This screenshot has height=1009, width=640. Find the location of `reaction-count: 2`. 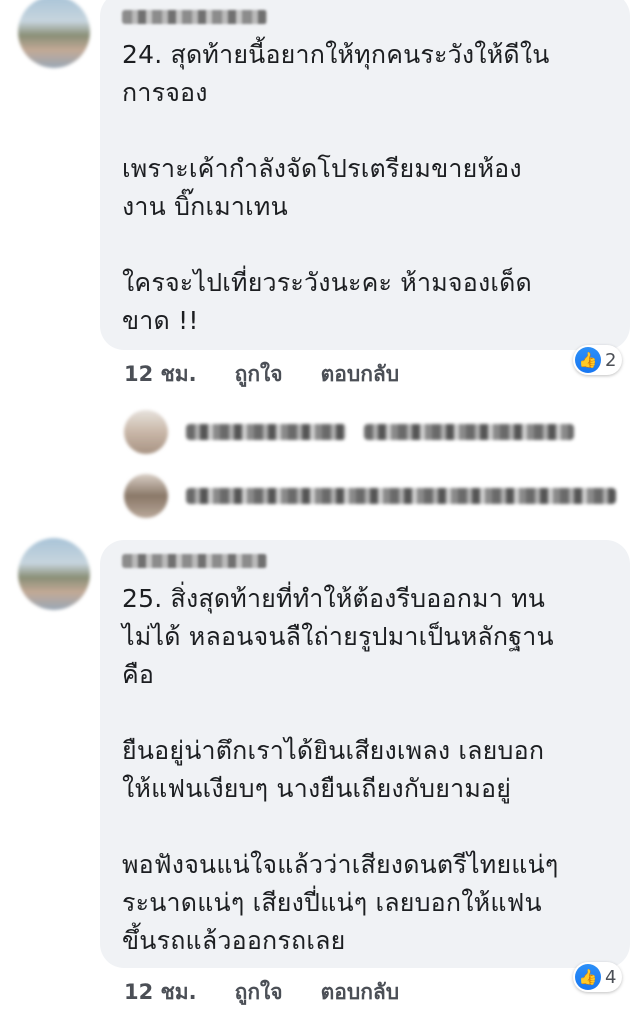

reaction-count: 2 is located at coordinates (611, 360).